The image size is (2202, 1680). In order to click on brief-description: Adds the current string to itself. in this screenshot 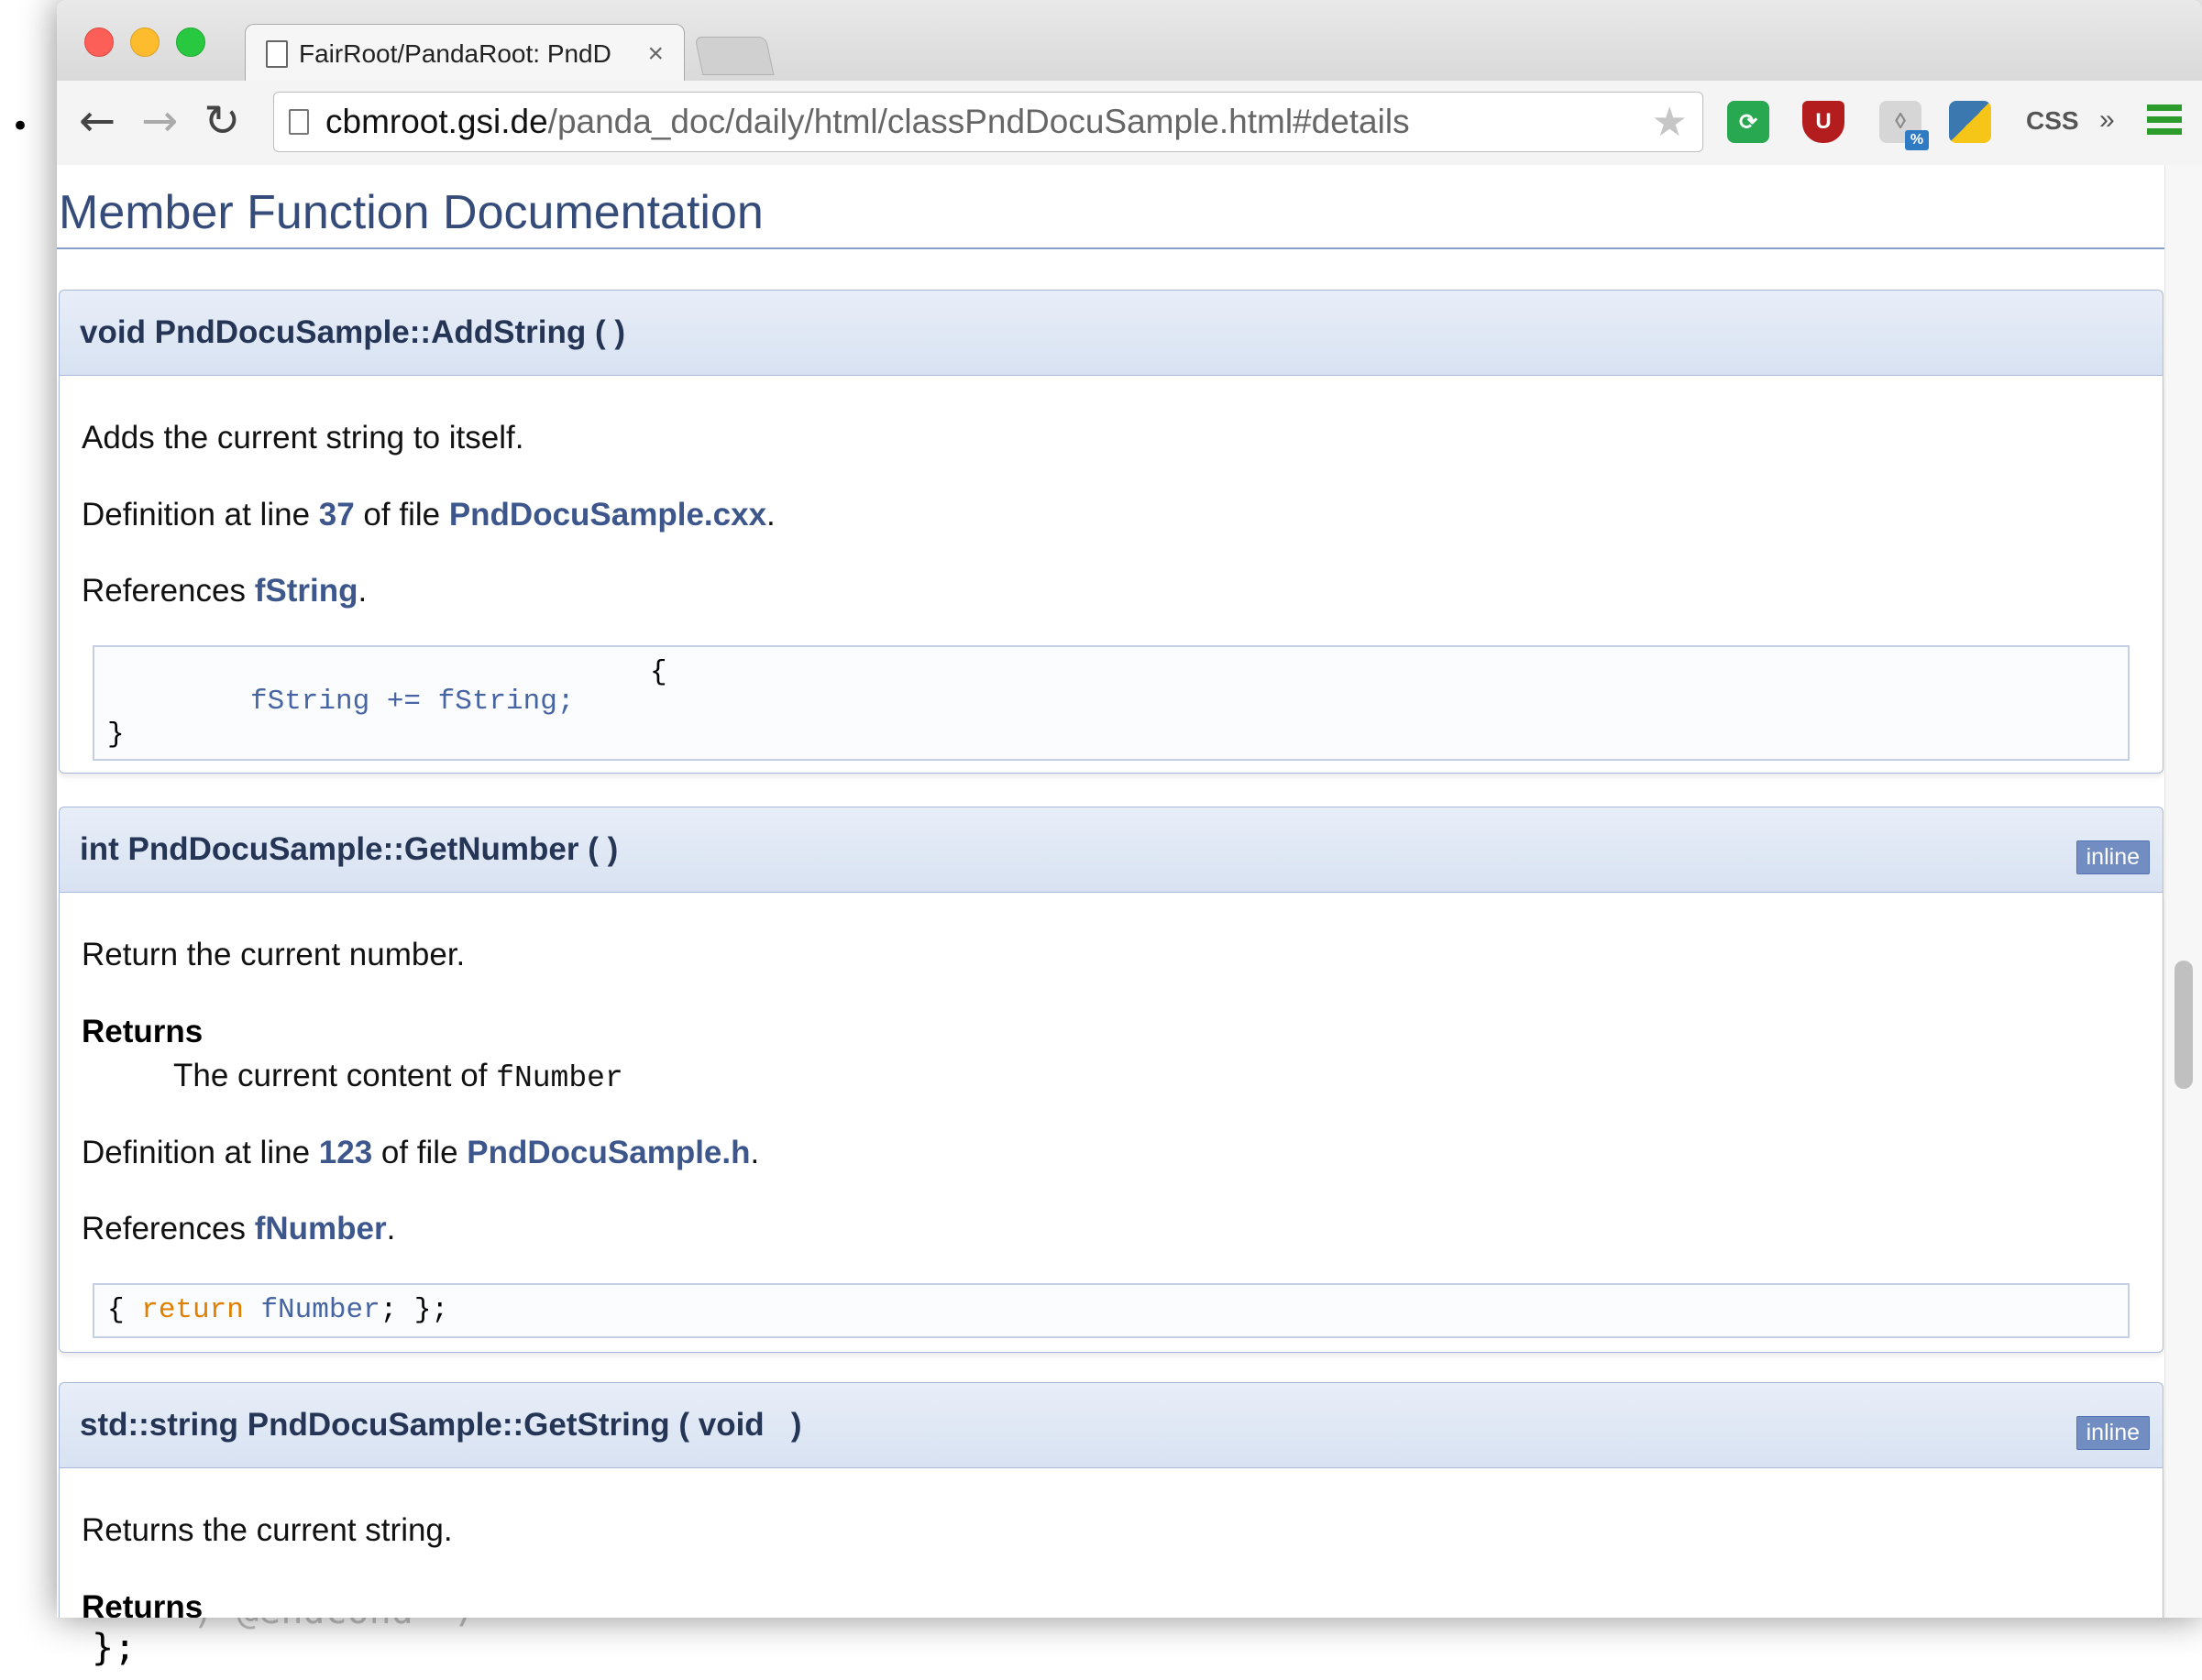, I will do `click(303, 438)`.